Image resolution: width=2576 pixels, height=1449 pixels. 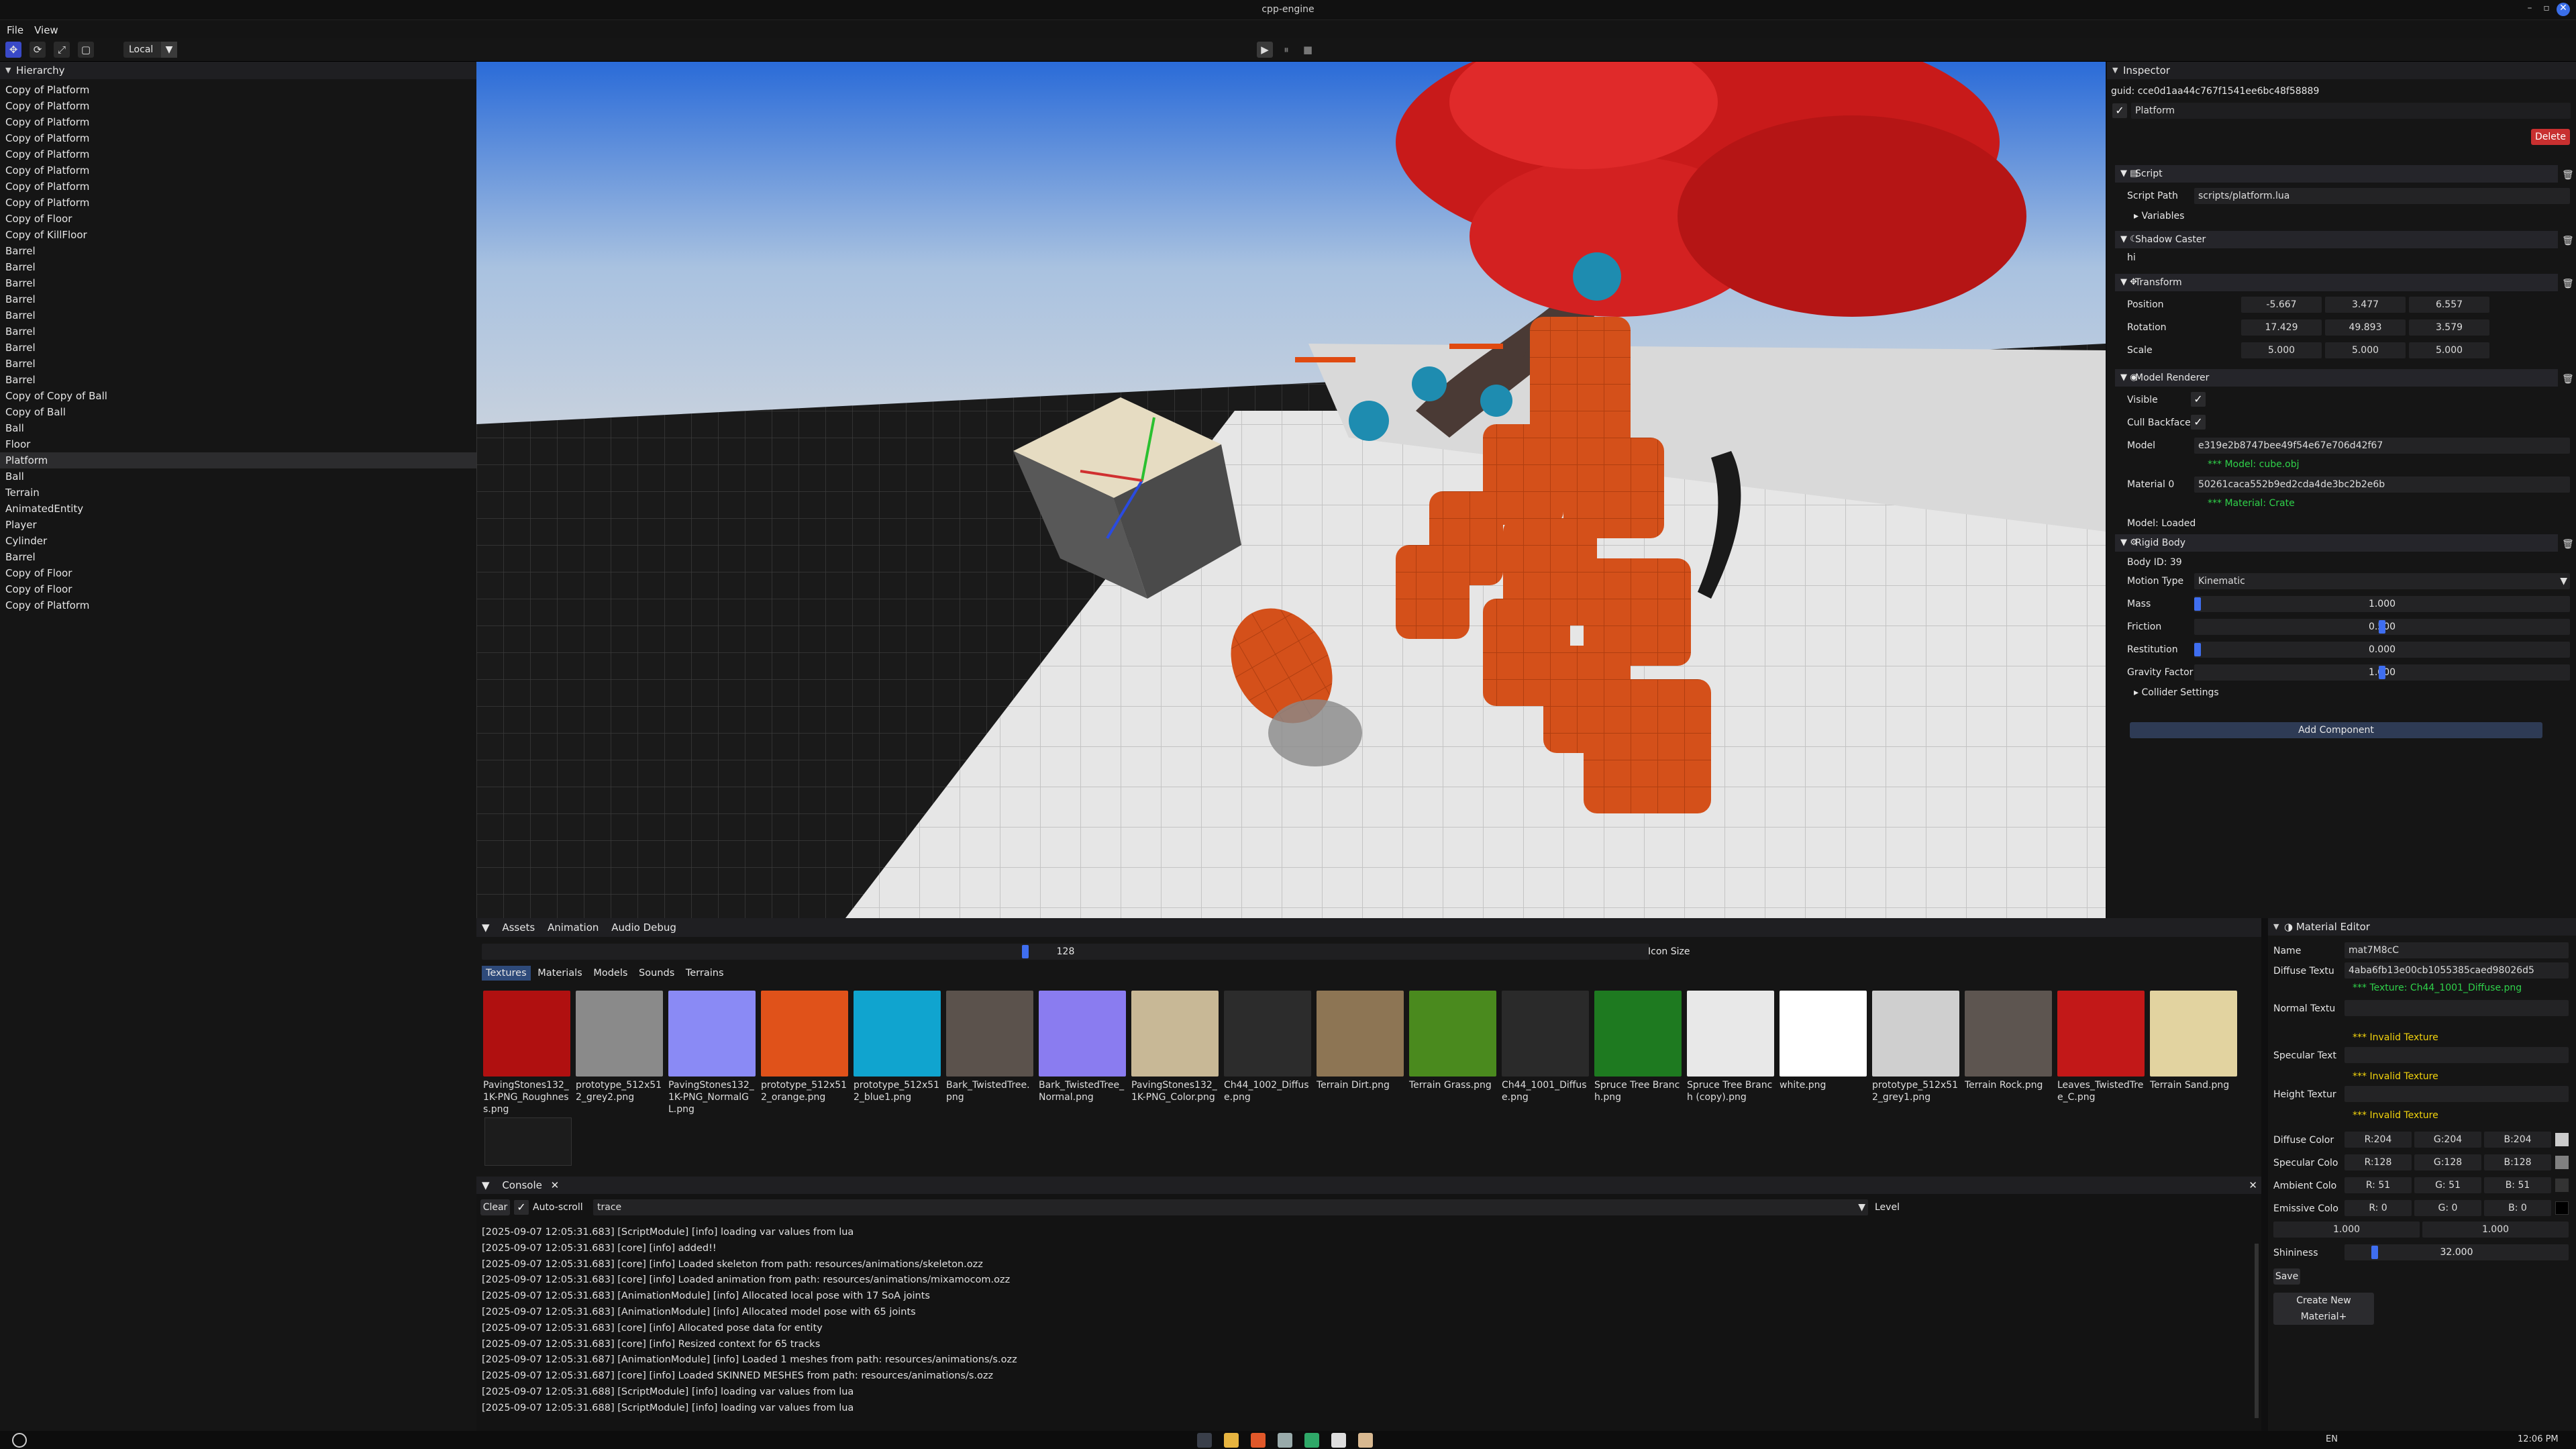 I want to click on tab-audio-debug: Audio Debug, so click(x=643, y=927).